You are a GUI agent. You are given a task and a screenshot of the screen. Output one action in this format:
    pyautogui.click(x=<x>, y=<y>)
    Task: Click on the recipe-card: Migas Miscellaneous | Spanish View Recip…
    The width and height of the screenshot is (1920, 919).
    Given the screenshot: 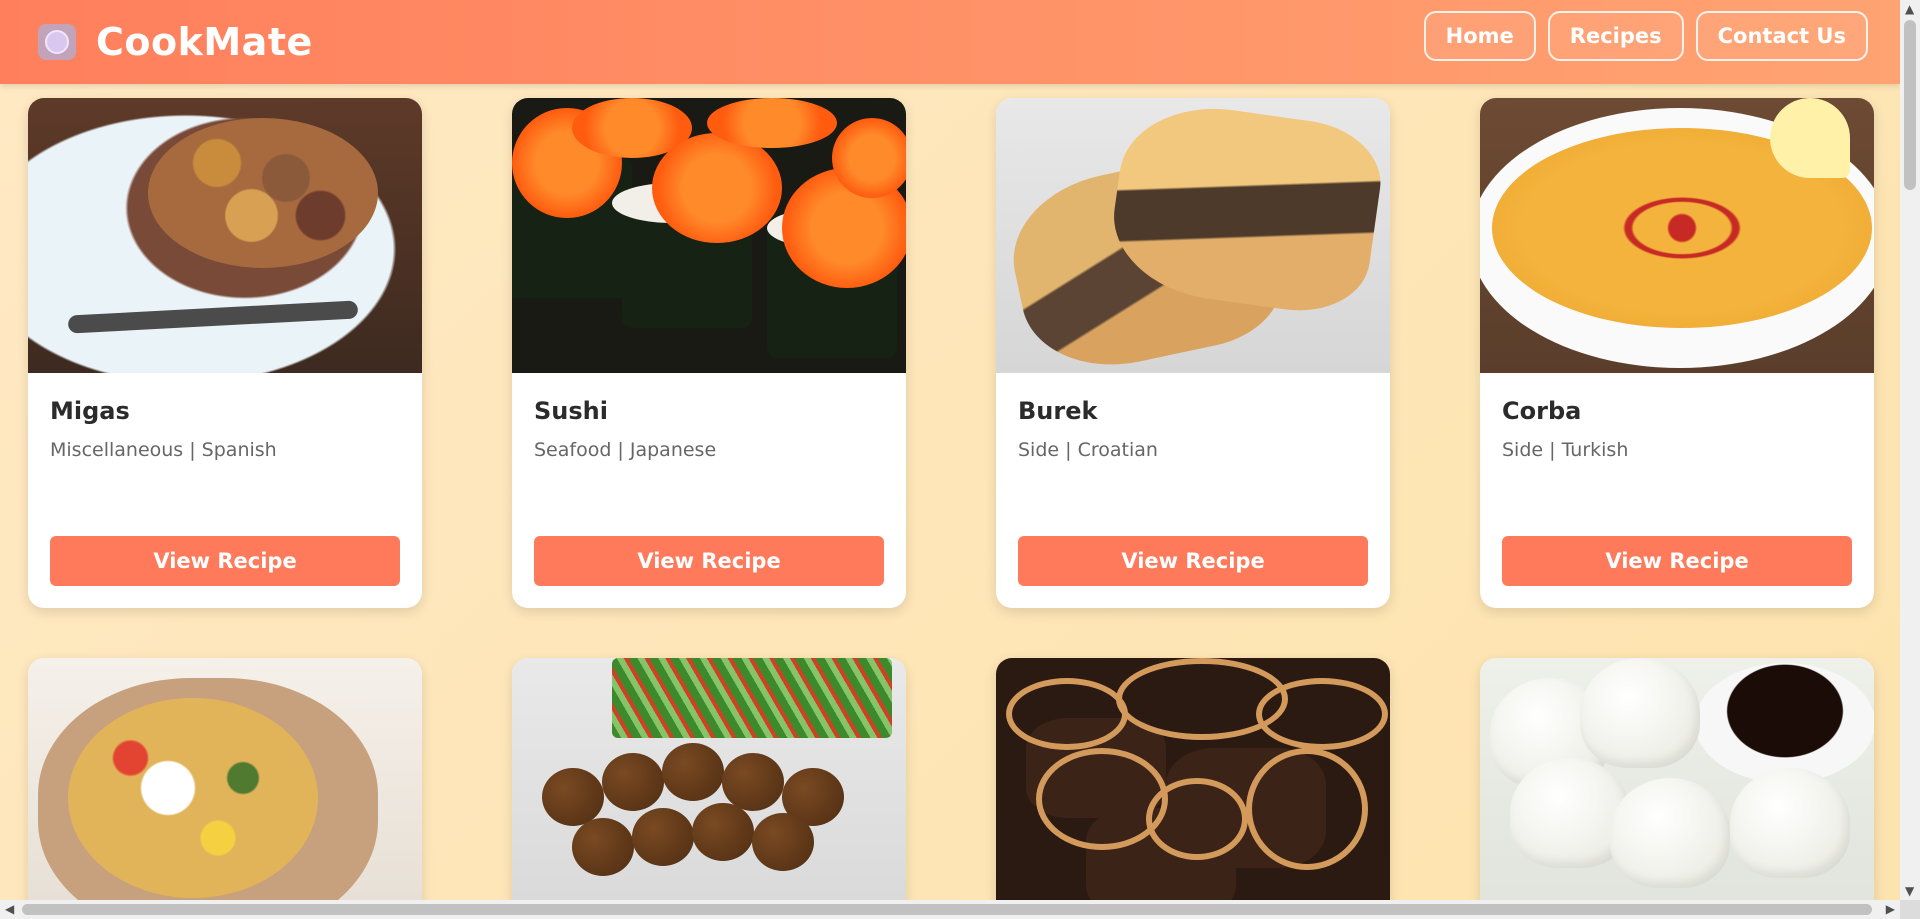 What is the action you would take?
    pyautogui.click(x=225, y=353)
    